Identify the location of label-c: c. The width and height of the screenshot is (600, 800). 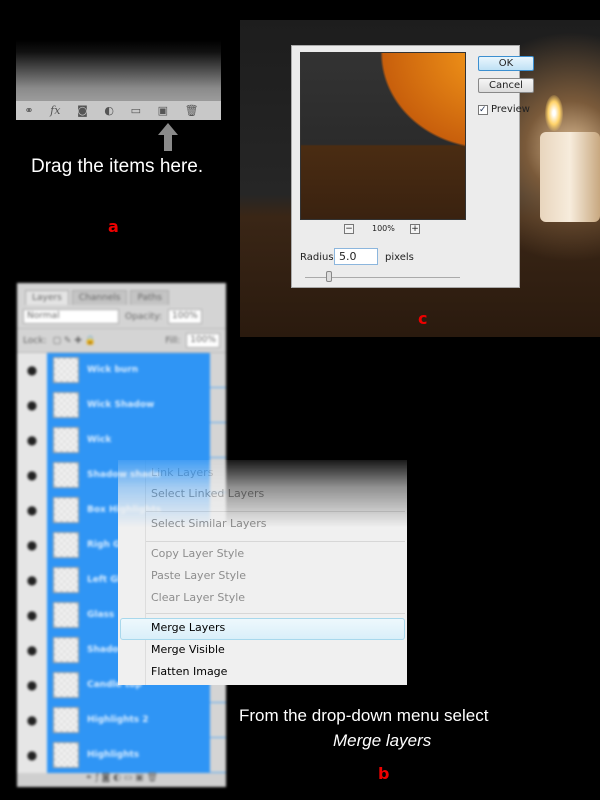
(423, 318).